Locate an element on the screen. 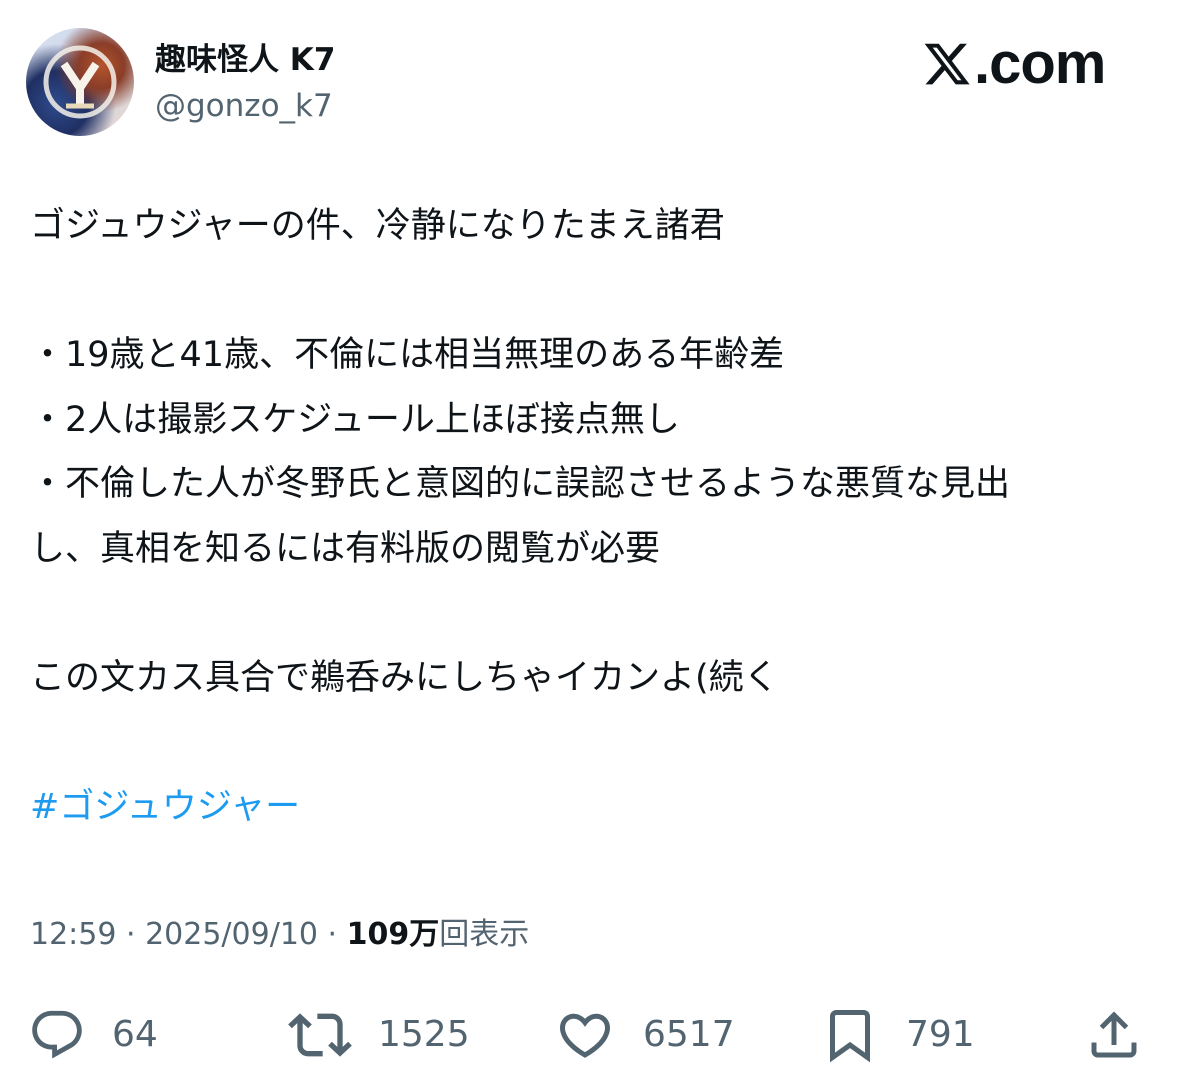 The height and width of the screenshot is (1087, 1179). like-button: 6517 is located at coordinates (645, 1035).